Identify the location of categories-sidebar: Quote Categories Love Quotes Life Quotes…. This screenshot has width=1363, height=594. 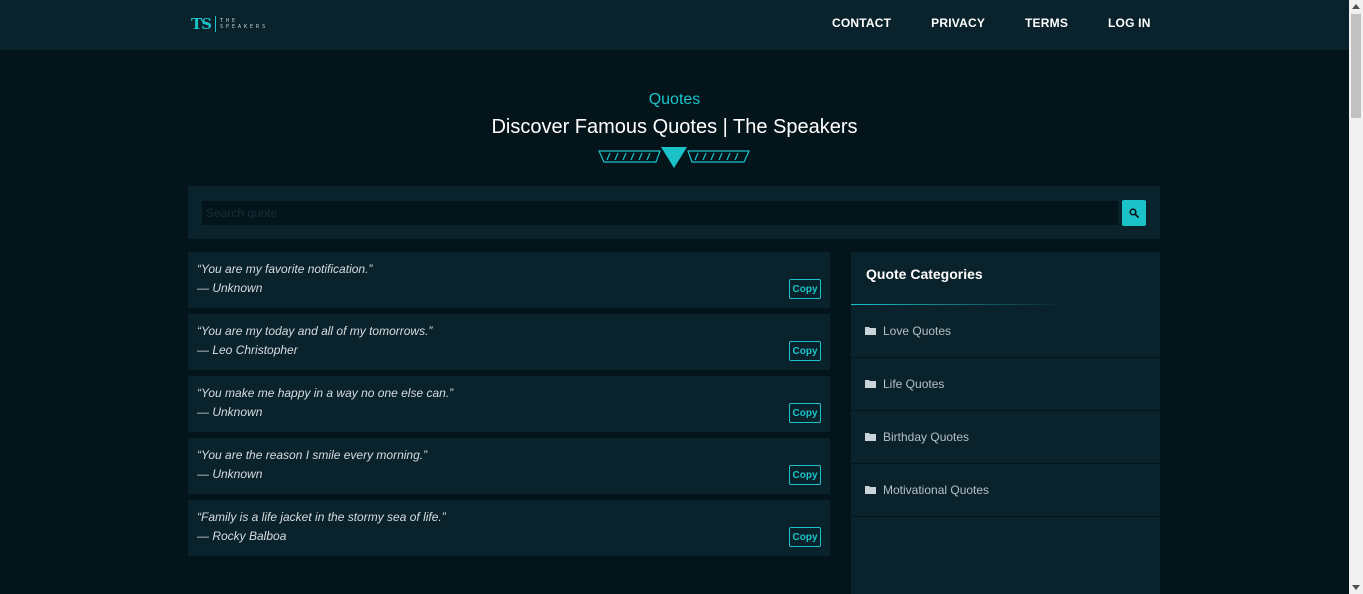
(1005, 423).